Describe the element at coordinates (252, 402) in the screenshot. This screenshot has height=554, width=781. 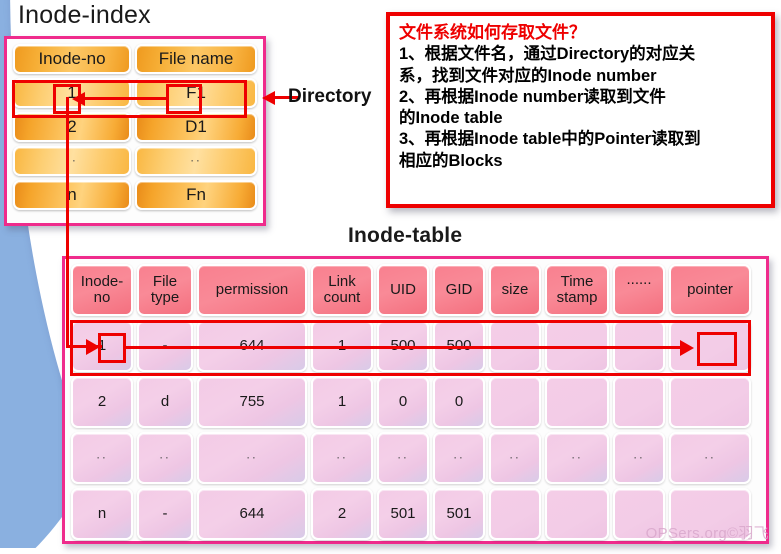
I see `inode-table-cell-permission: 755` at that location.